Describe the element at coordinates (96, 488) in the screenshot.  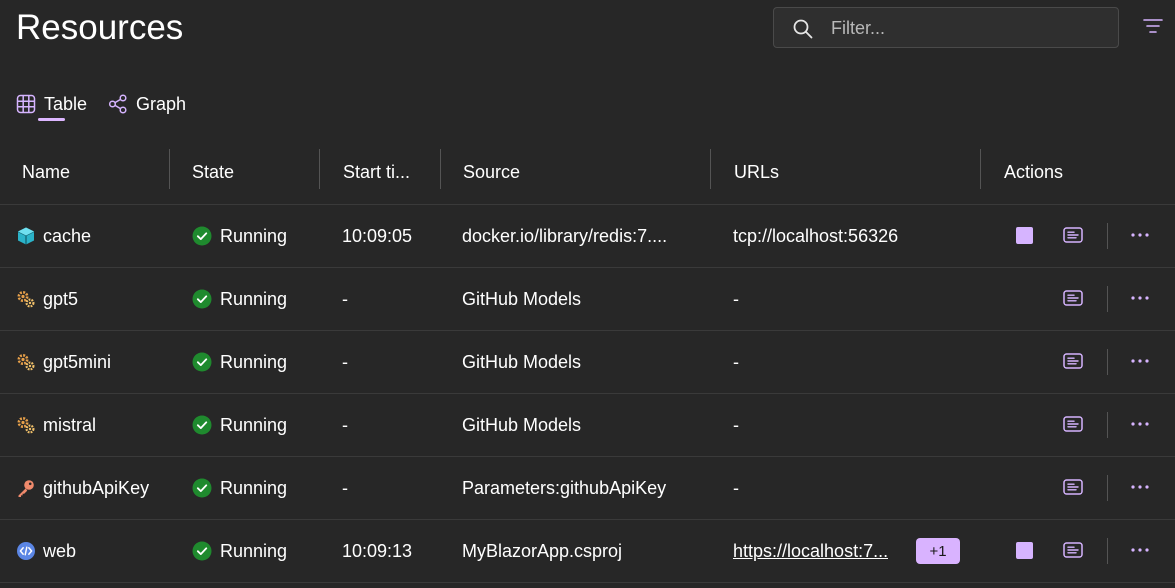
I see `resource-name: githubApiKey` at that location.